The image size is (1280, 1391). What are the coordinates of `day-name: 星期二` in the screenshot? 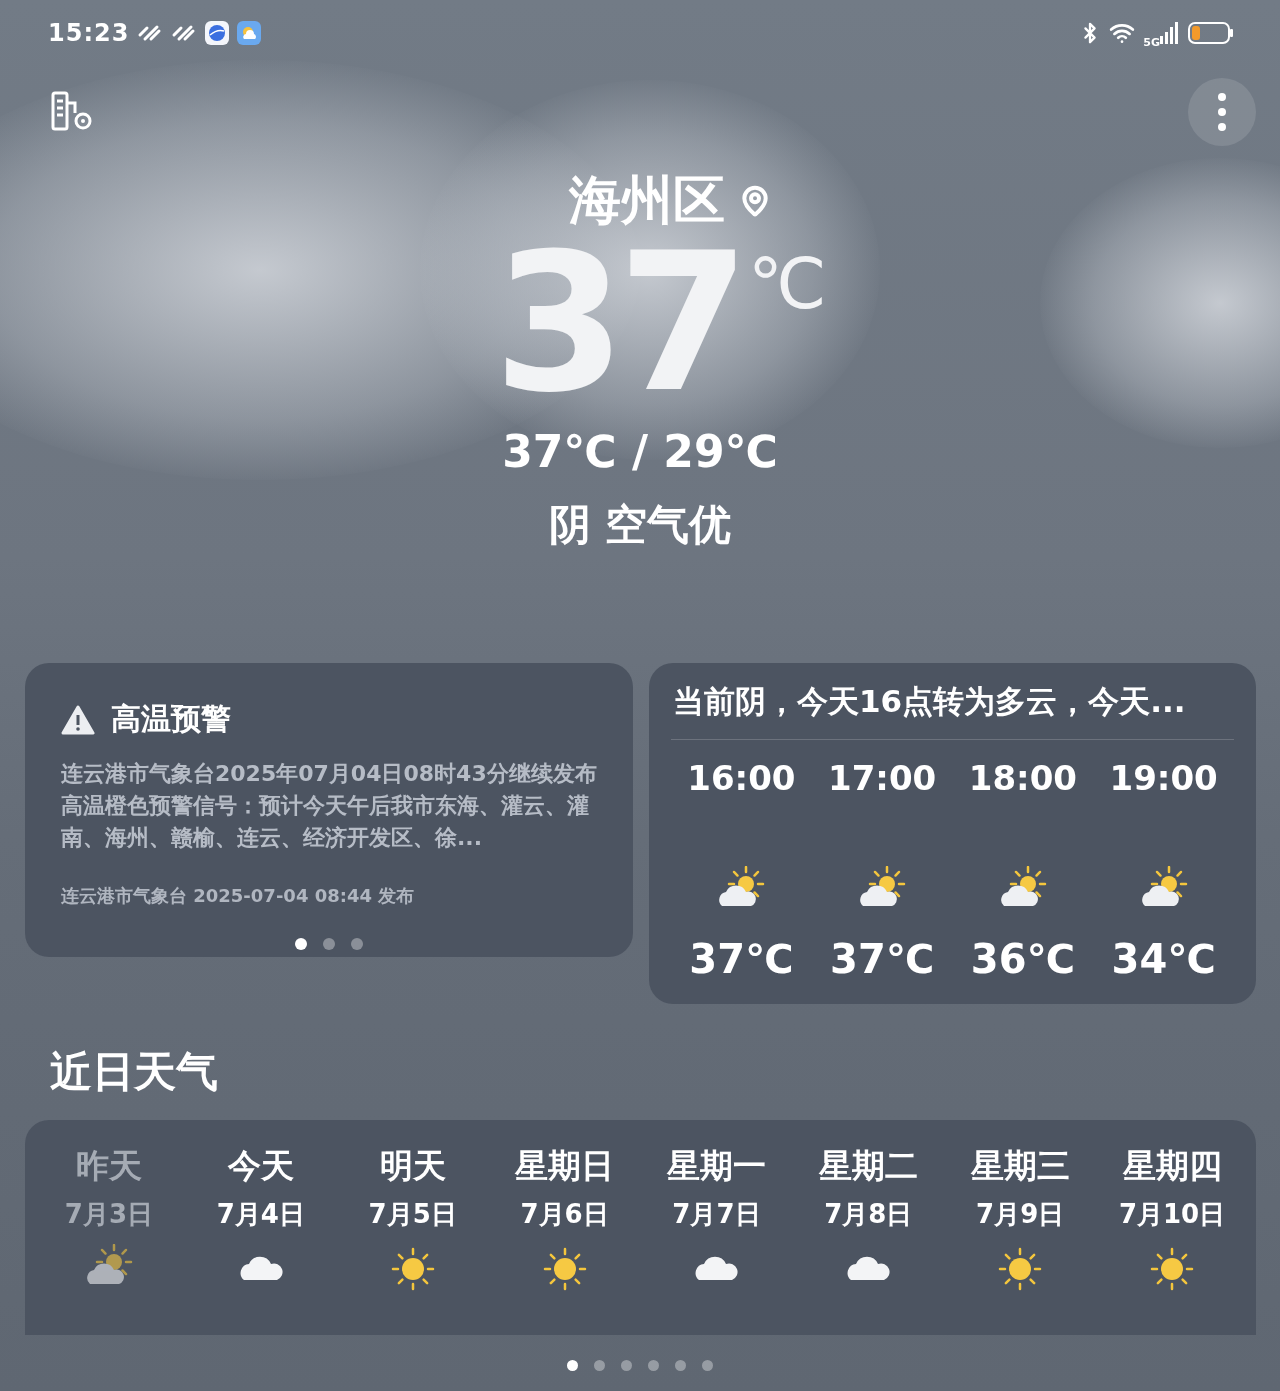 It's located at (868, 1166).